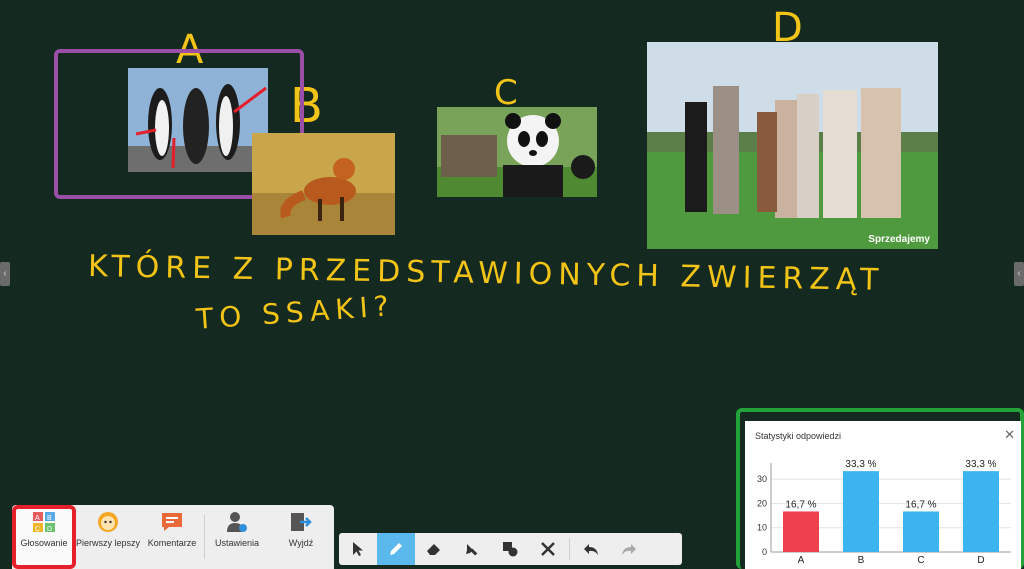  I want to click on redo-icon, so click(629, 549).